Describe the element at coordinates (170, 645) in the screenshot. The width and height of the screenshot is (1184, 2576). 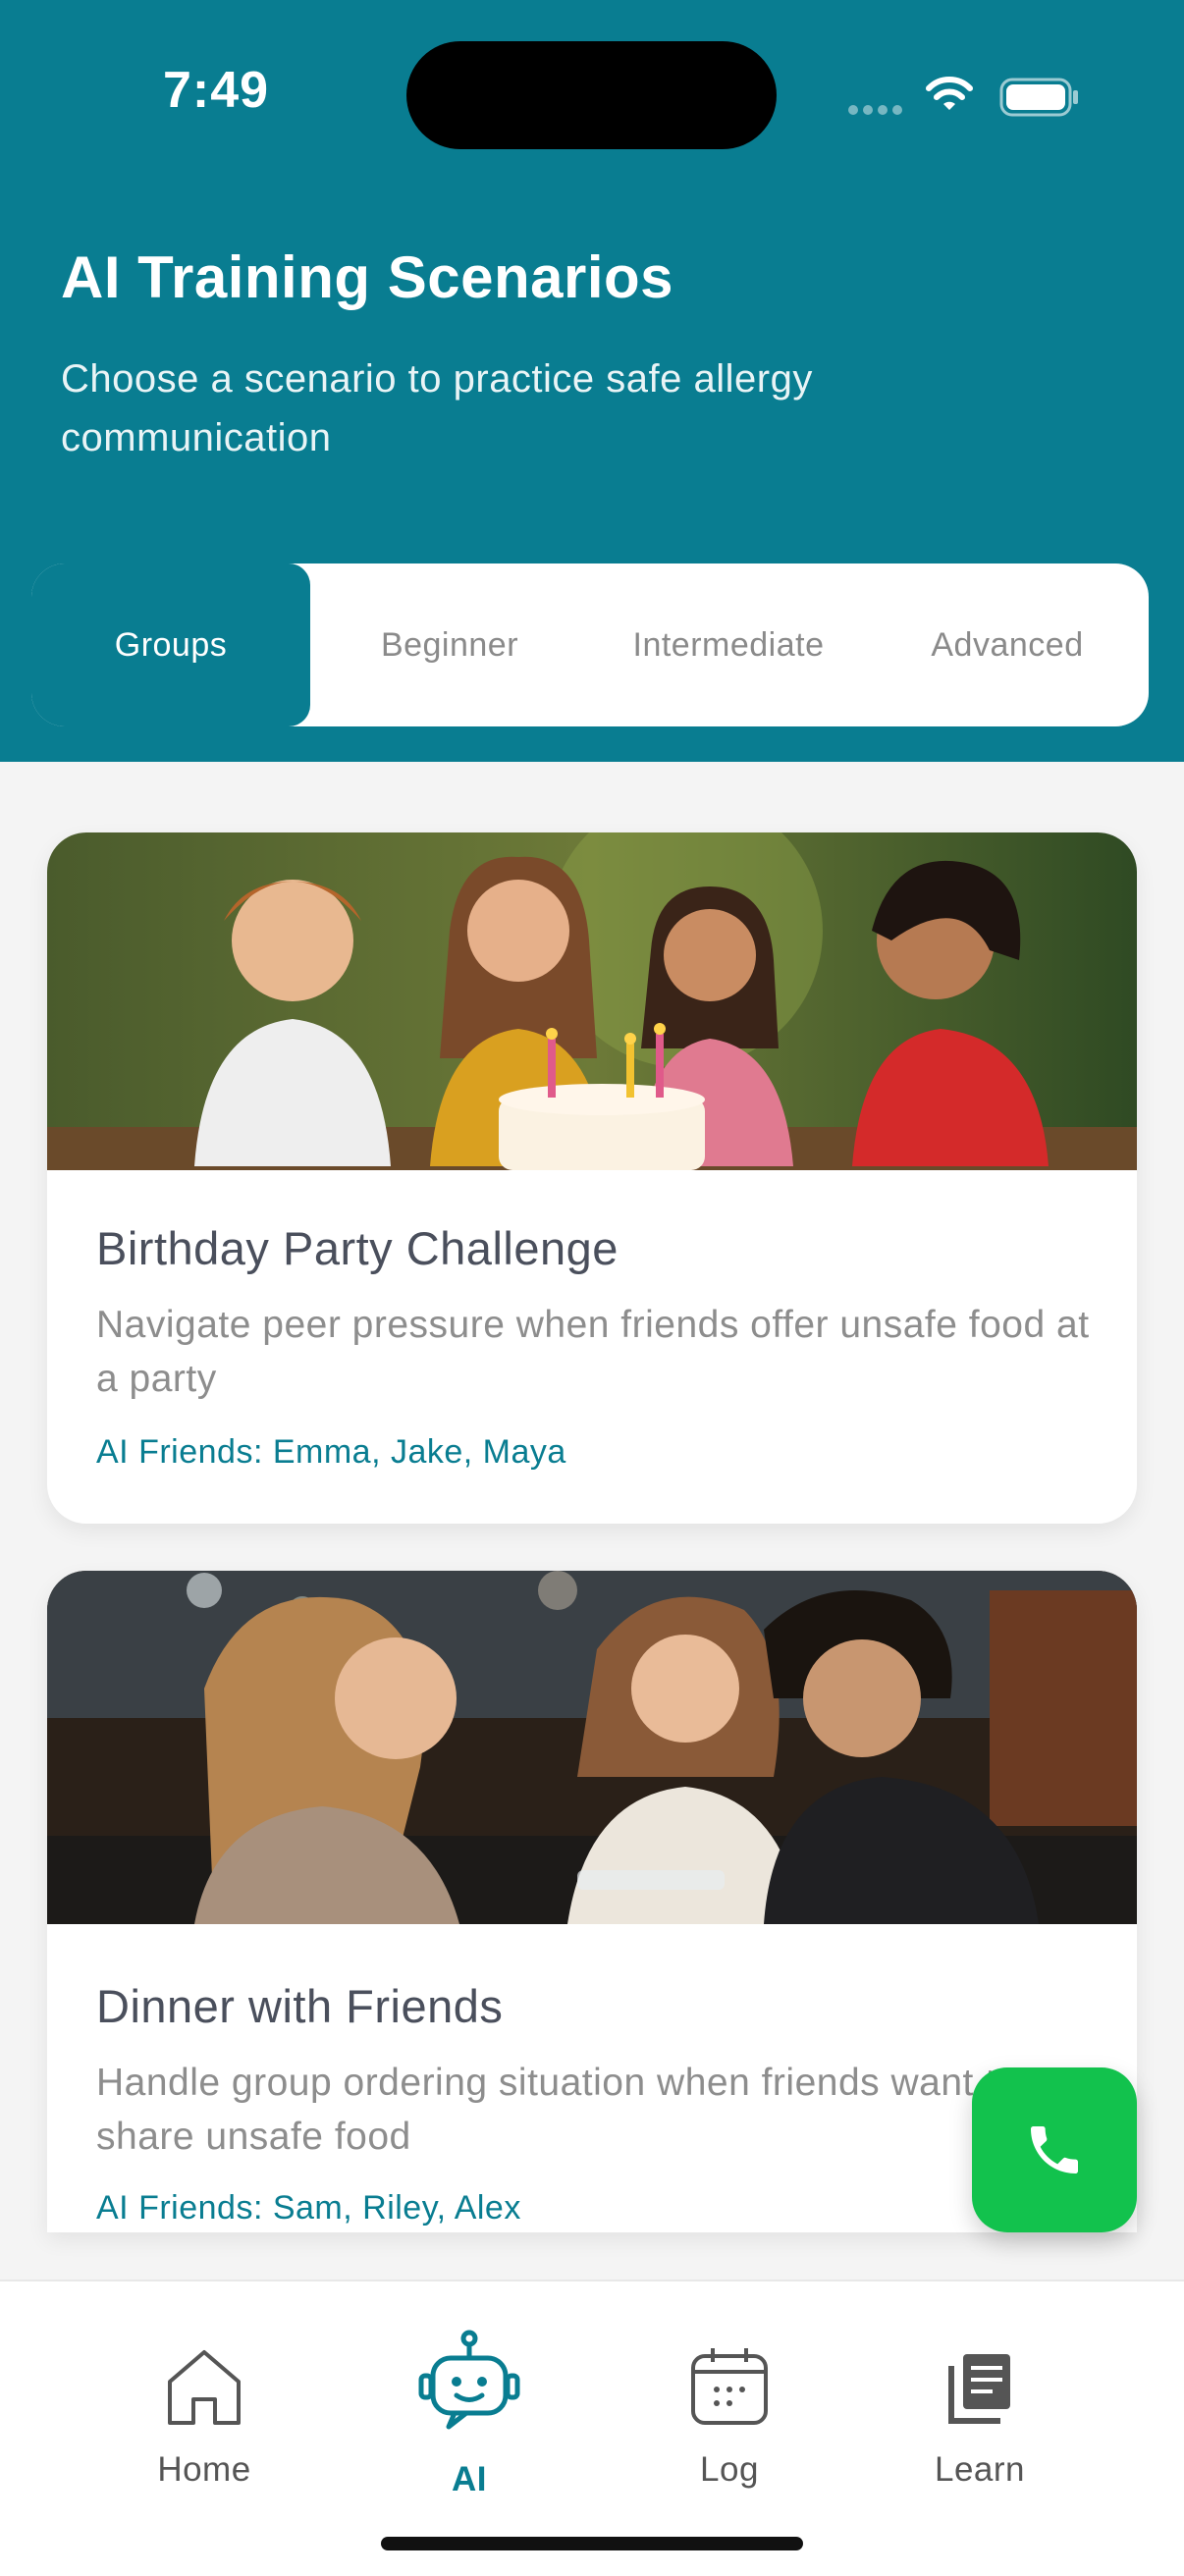
I see `tab-groups: Groups` at that location.